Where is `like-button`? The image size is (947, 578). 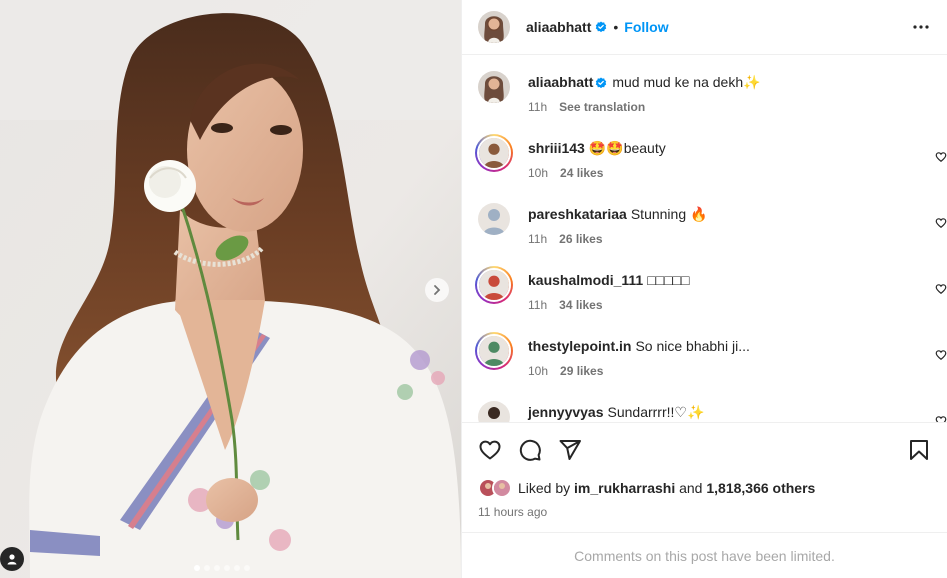 like-button is located at coordinates (490, 450).